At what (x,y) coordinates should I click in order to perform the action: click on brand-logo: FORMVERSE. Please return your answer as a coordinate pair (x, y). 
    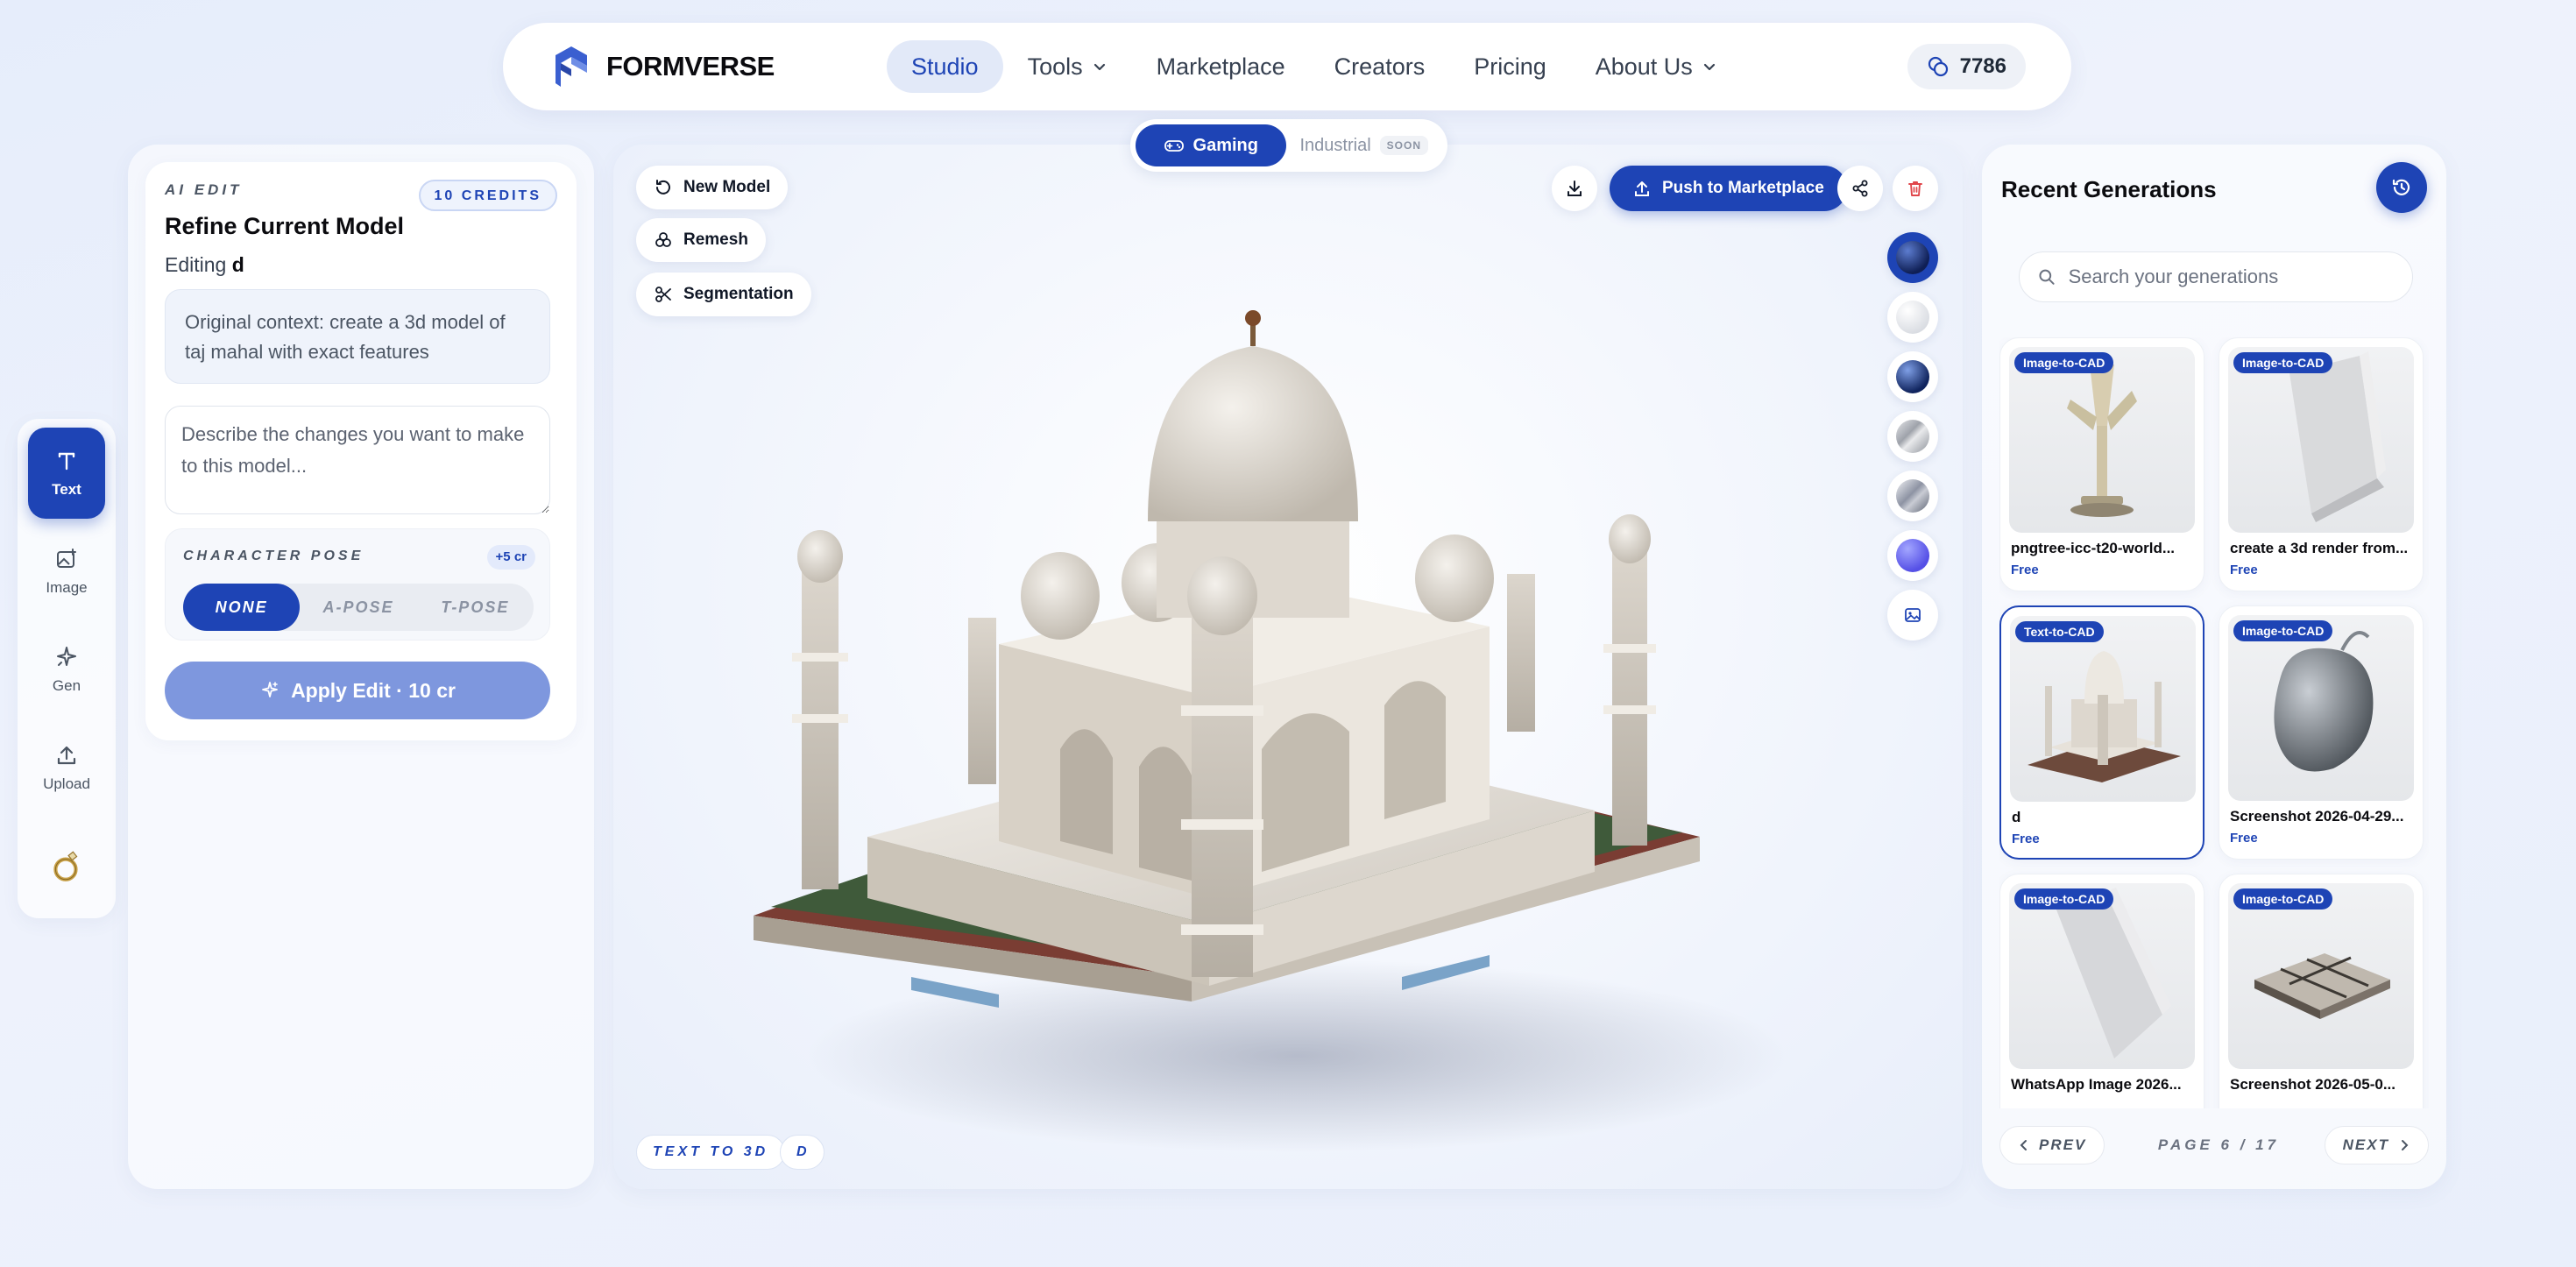
    Looking at the image, I should click on (663, 66).